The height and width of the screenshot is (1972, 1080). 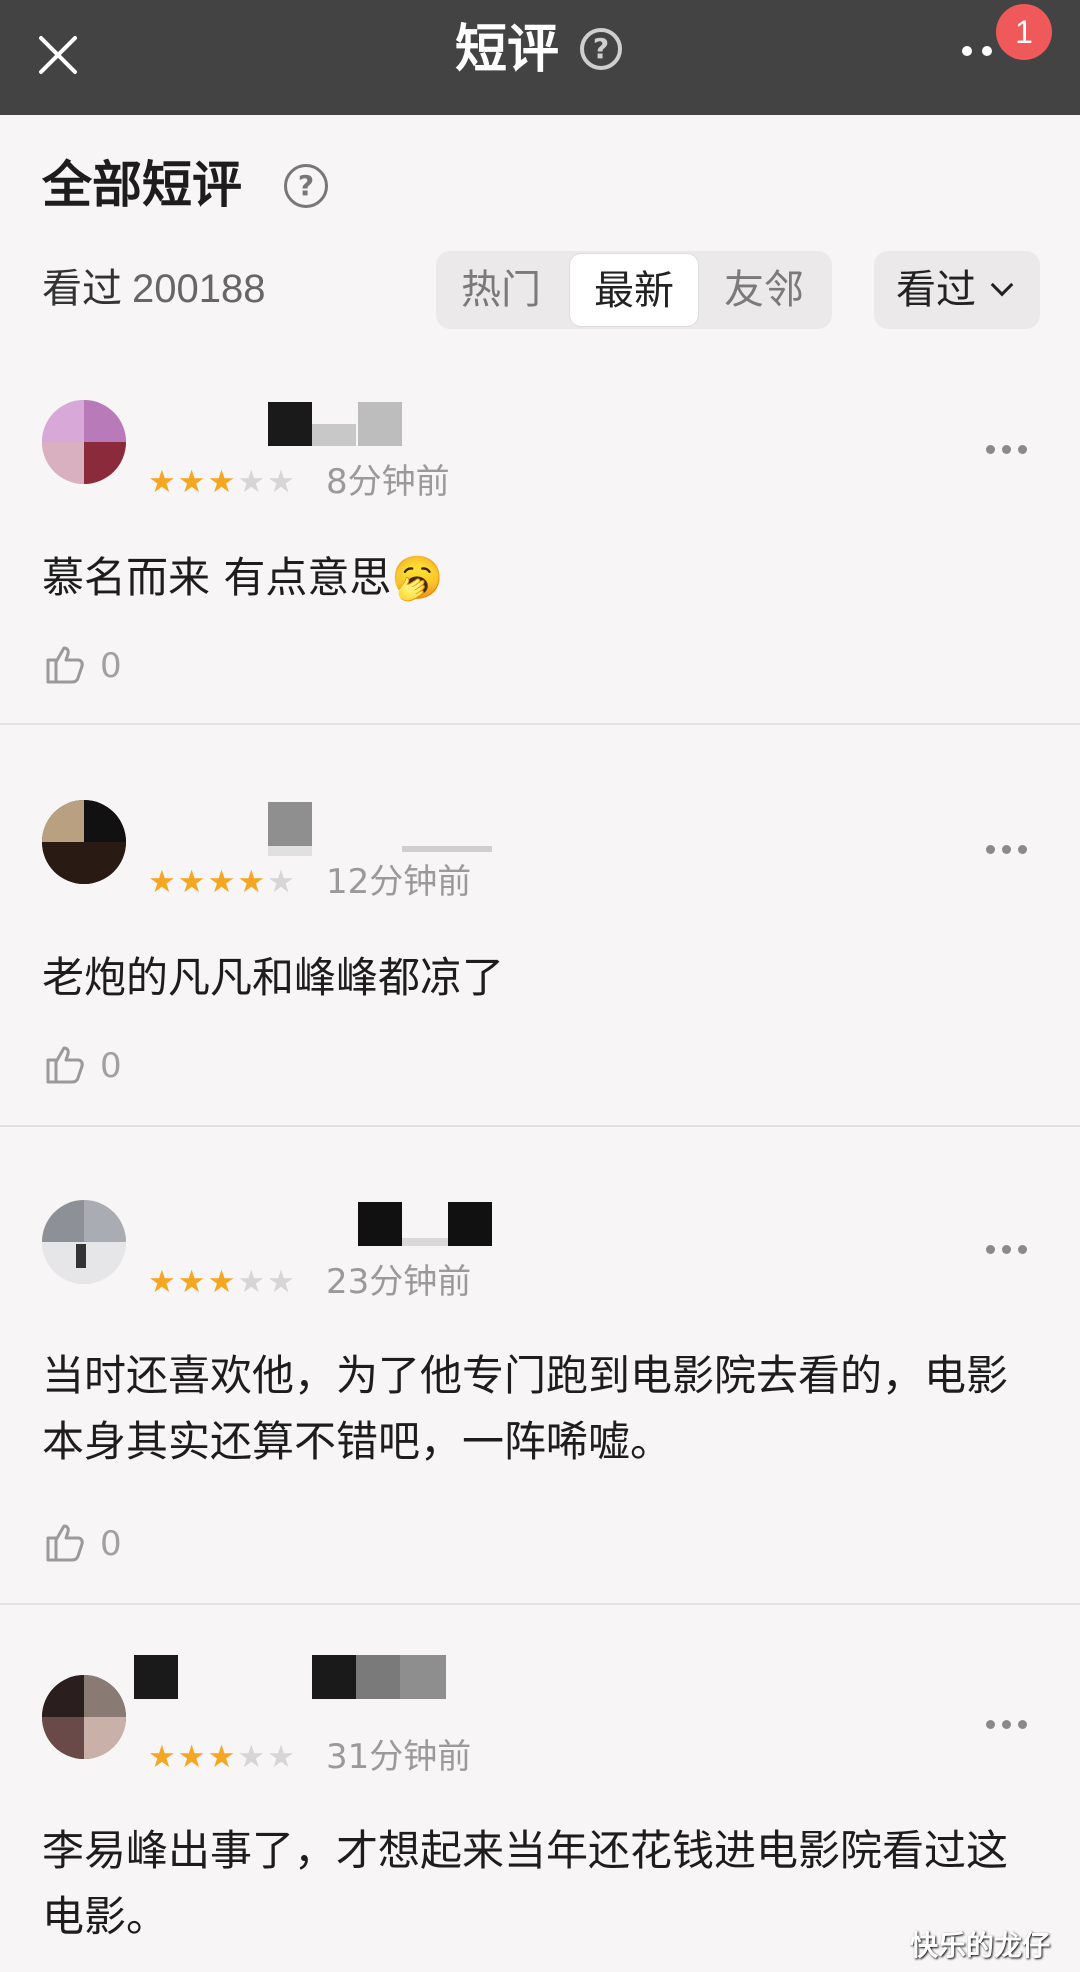 I want to click on seen-count-line: 看过 200188, so click(x=153, y=289).